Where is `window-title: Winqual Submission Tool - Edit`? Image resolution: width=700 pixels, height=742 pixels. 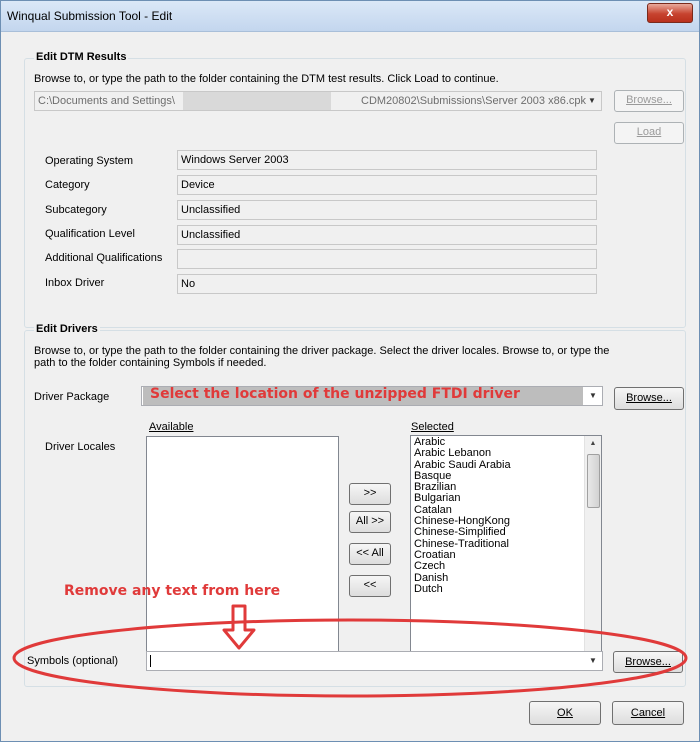 window-title: Winqual Submission Tool - Edit is located at coordinates (90, 16).